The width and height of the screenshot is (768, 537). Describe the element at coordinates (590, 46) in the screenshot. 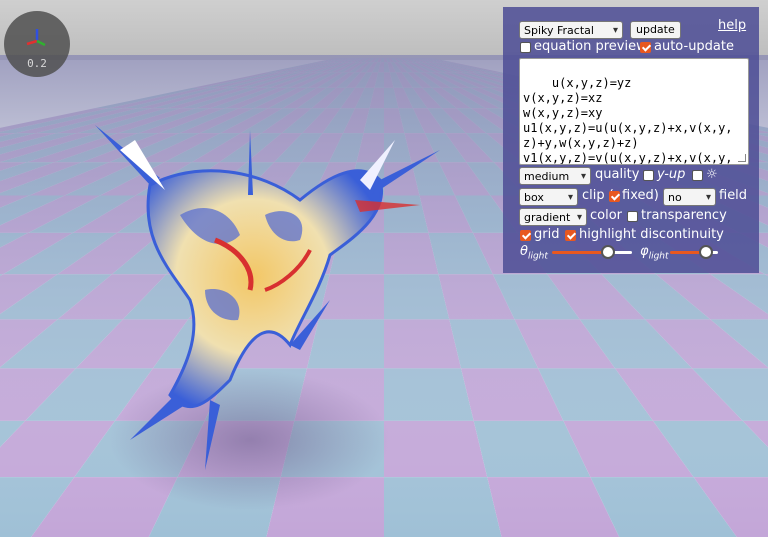

I see `equation-preview-label: equation preview` at that location.